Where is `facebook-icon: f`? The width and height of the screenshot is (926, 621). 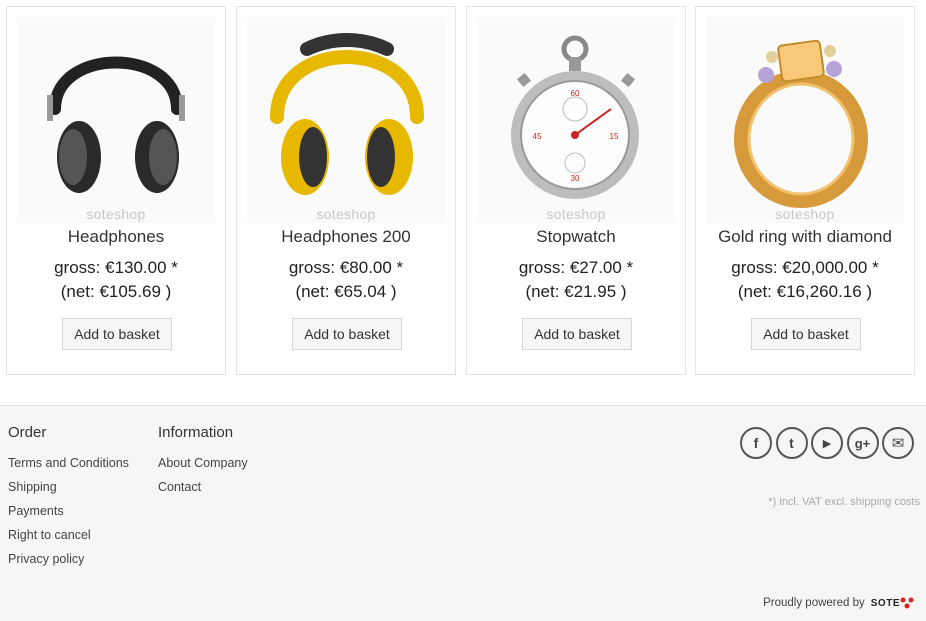 facebook-icon: f is located at coordinates (756, 443).